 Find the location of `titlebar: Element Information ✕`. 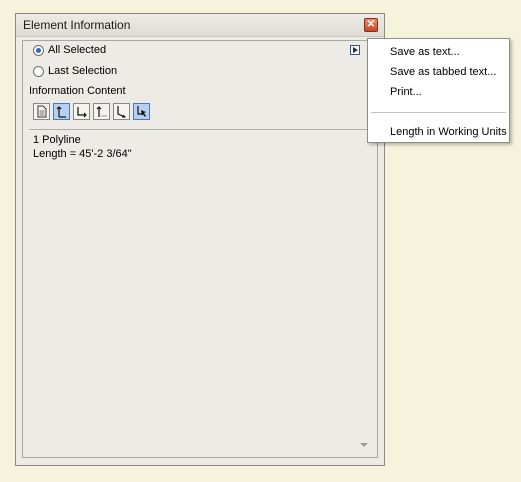

titlebar: Element Information ✕ is located at coordinates (200, 25).